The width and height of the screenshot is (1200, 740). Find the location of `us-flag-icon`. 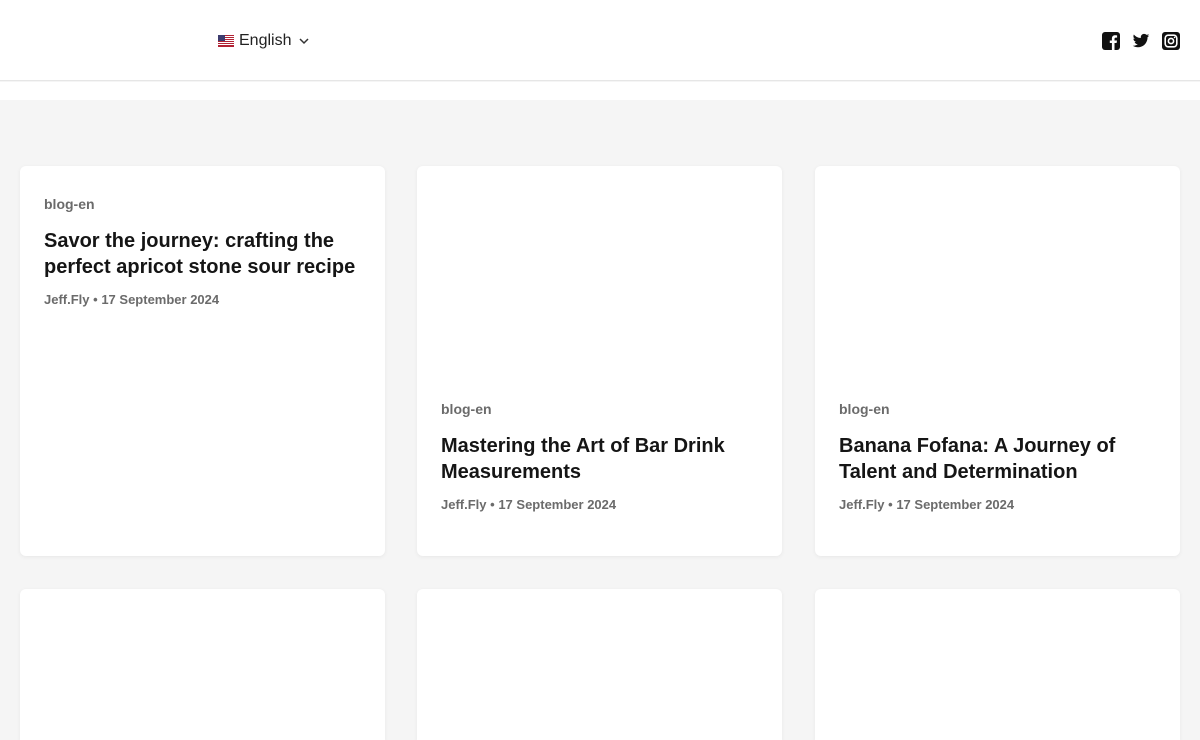

us-flag-icon is located at coordinates (226, 41).